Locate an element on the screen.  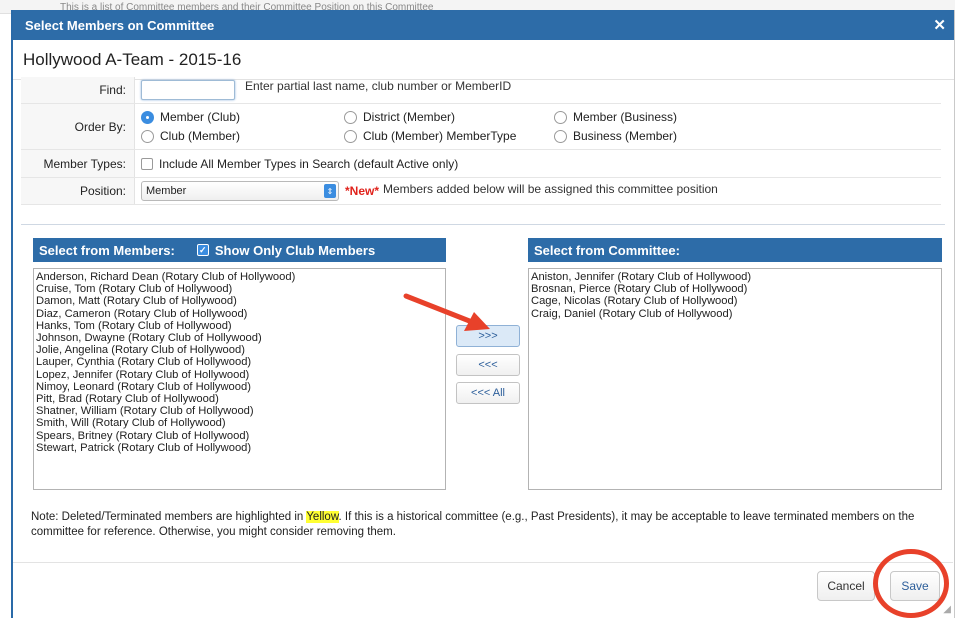
list-item: Cage, Nicolas (Rotary Club of Hollywood) is located at coordinates (735, 301).